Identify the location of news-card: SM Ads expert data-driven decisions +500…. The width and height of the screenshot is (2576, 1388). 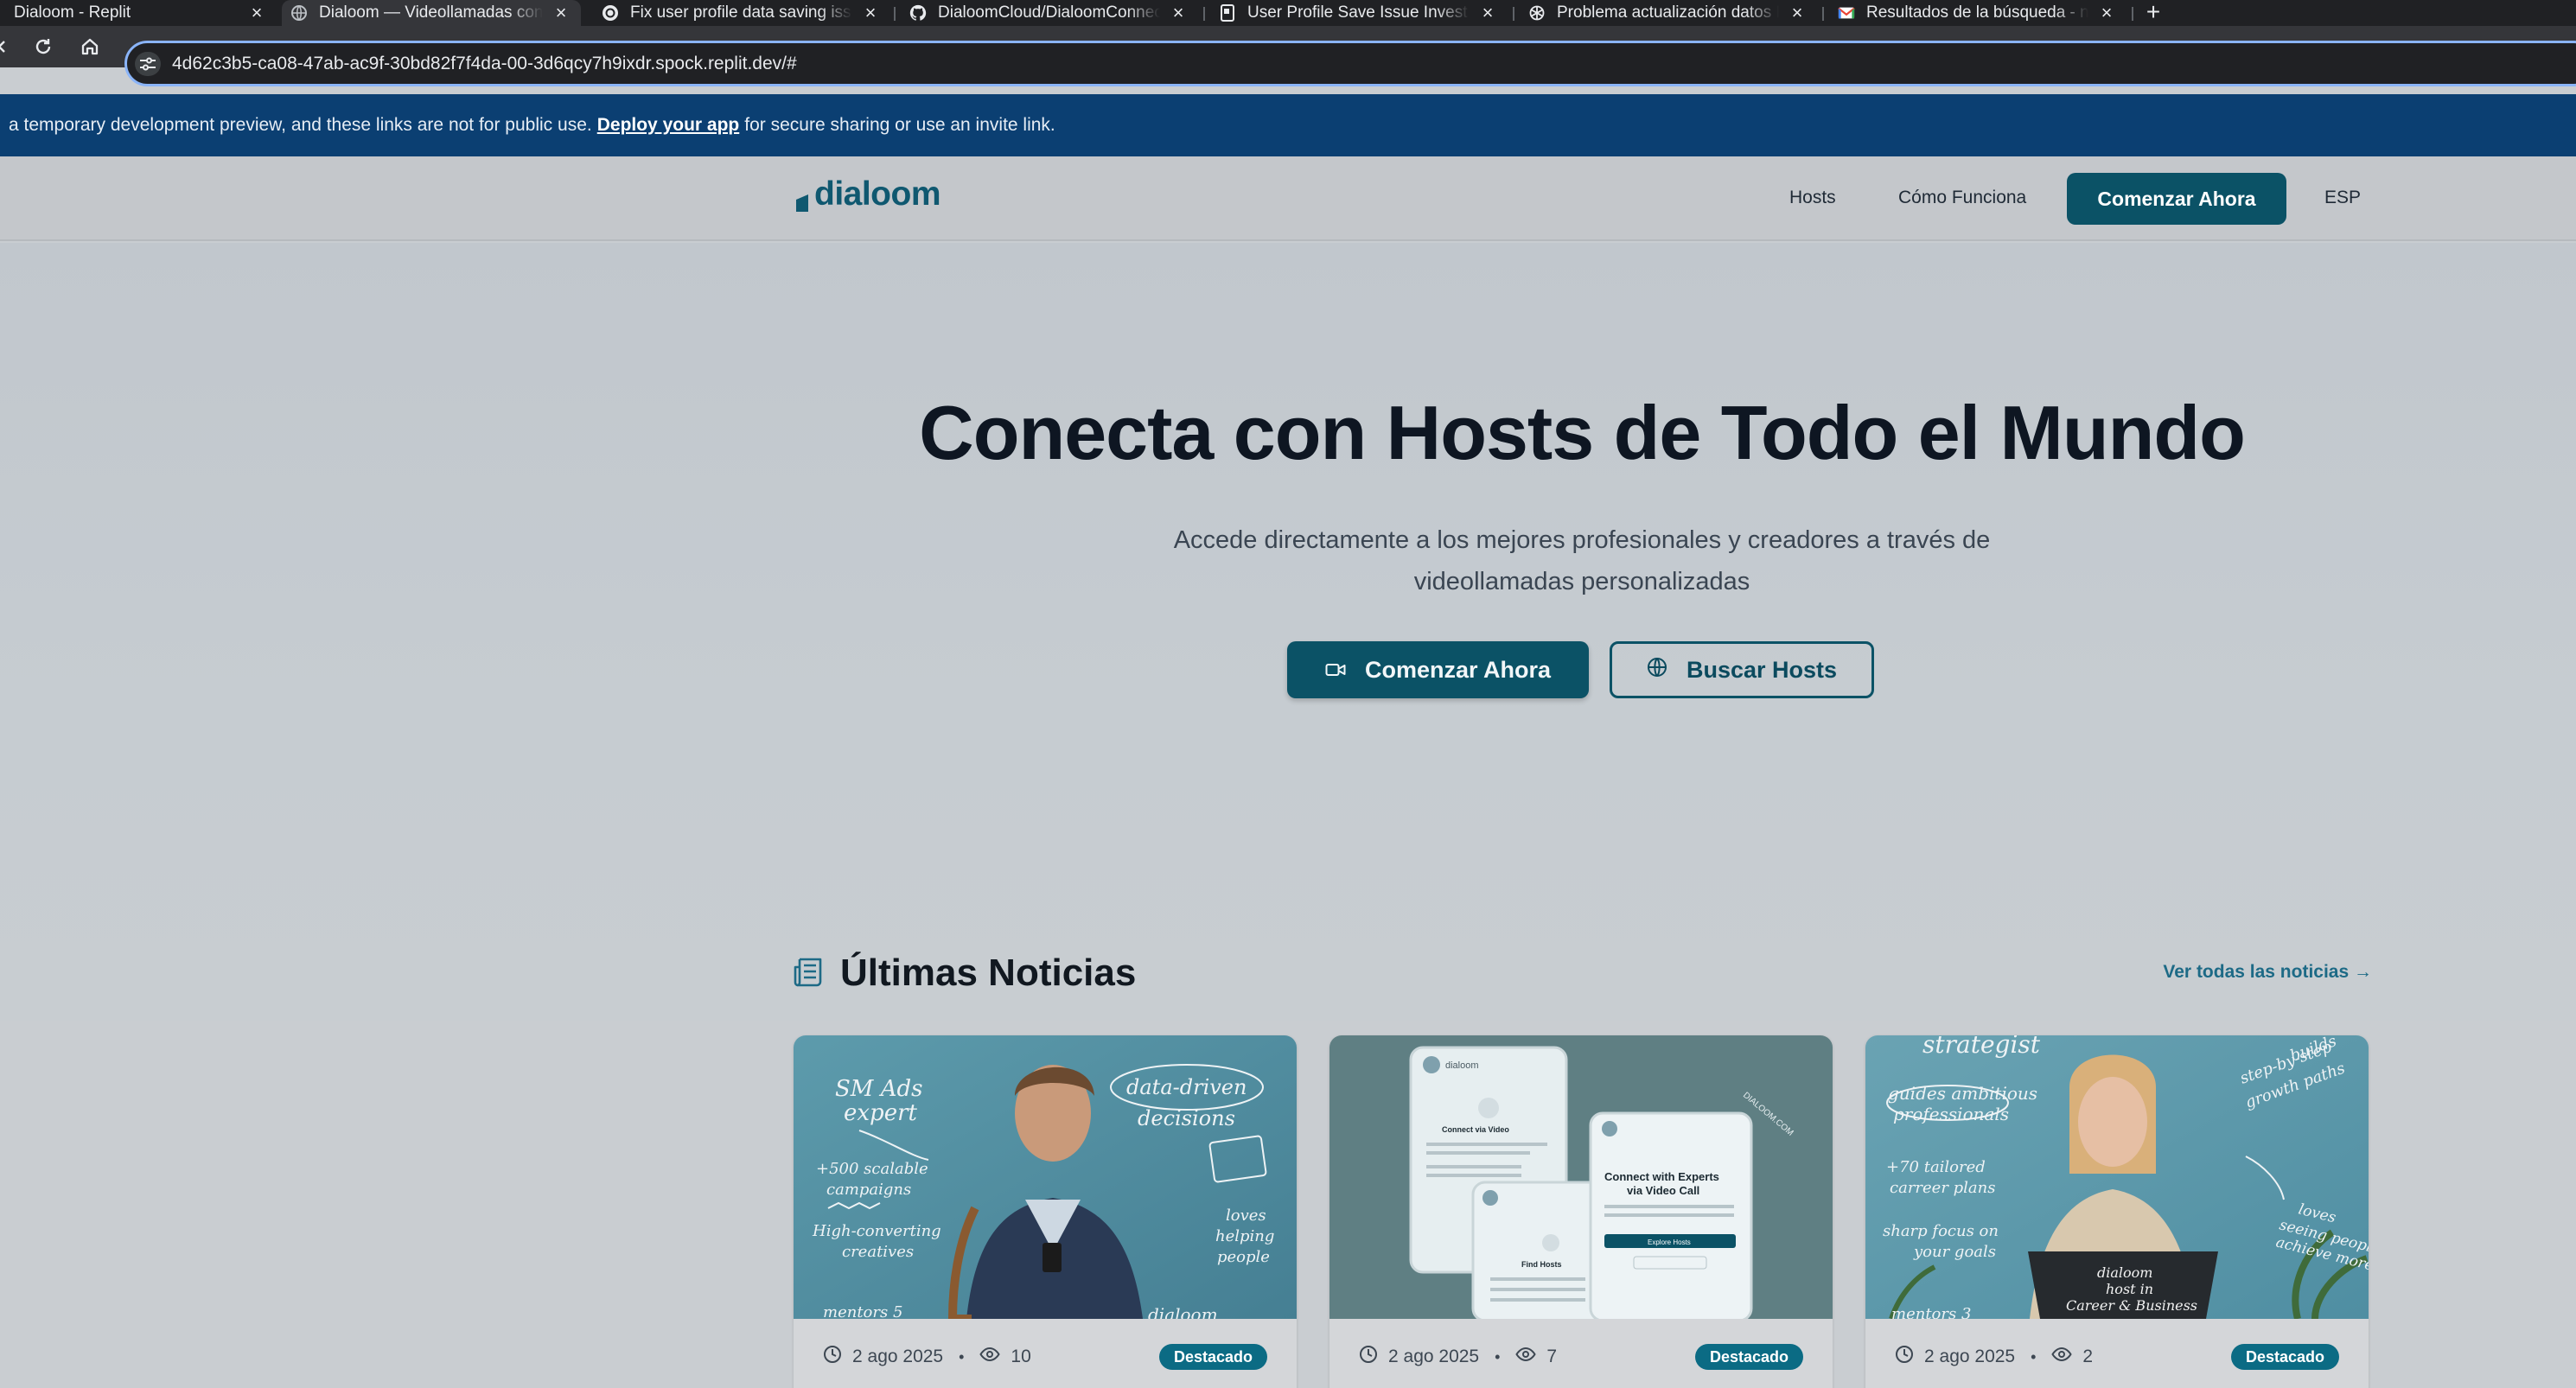
(1045, 1211).